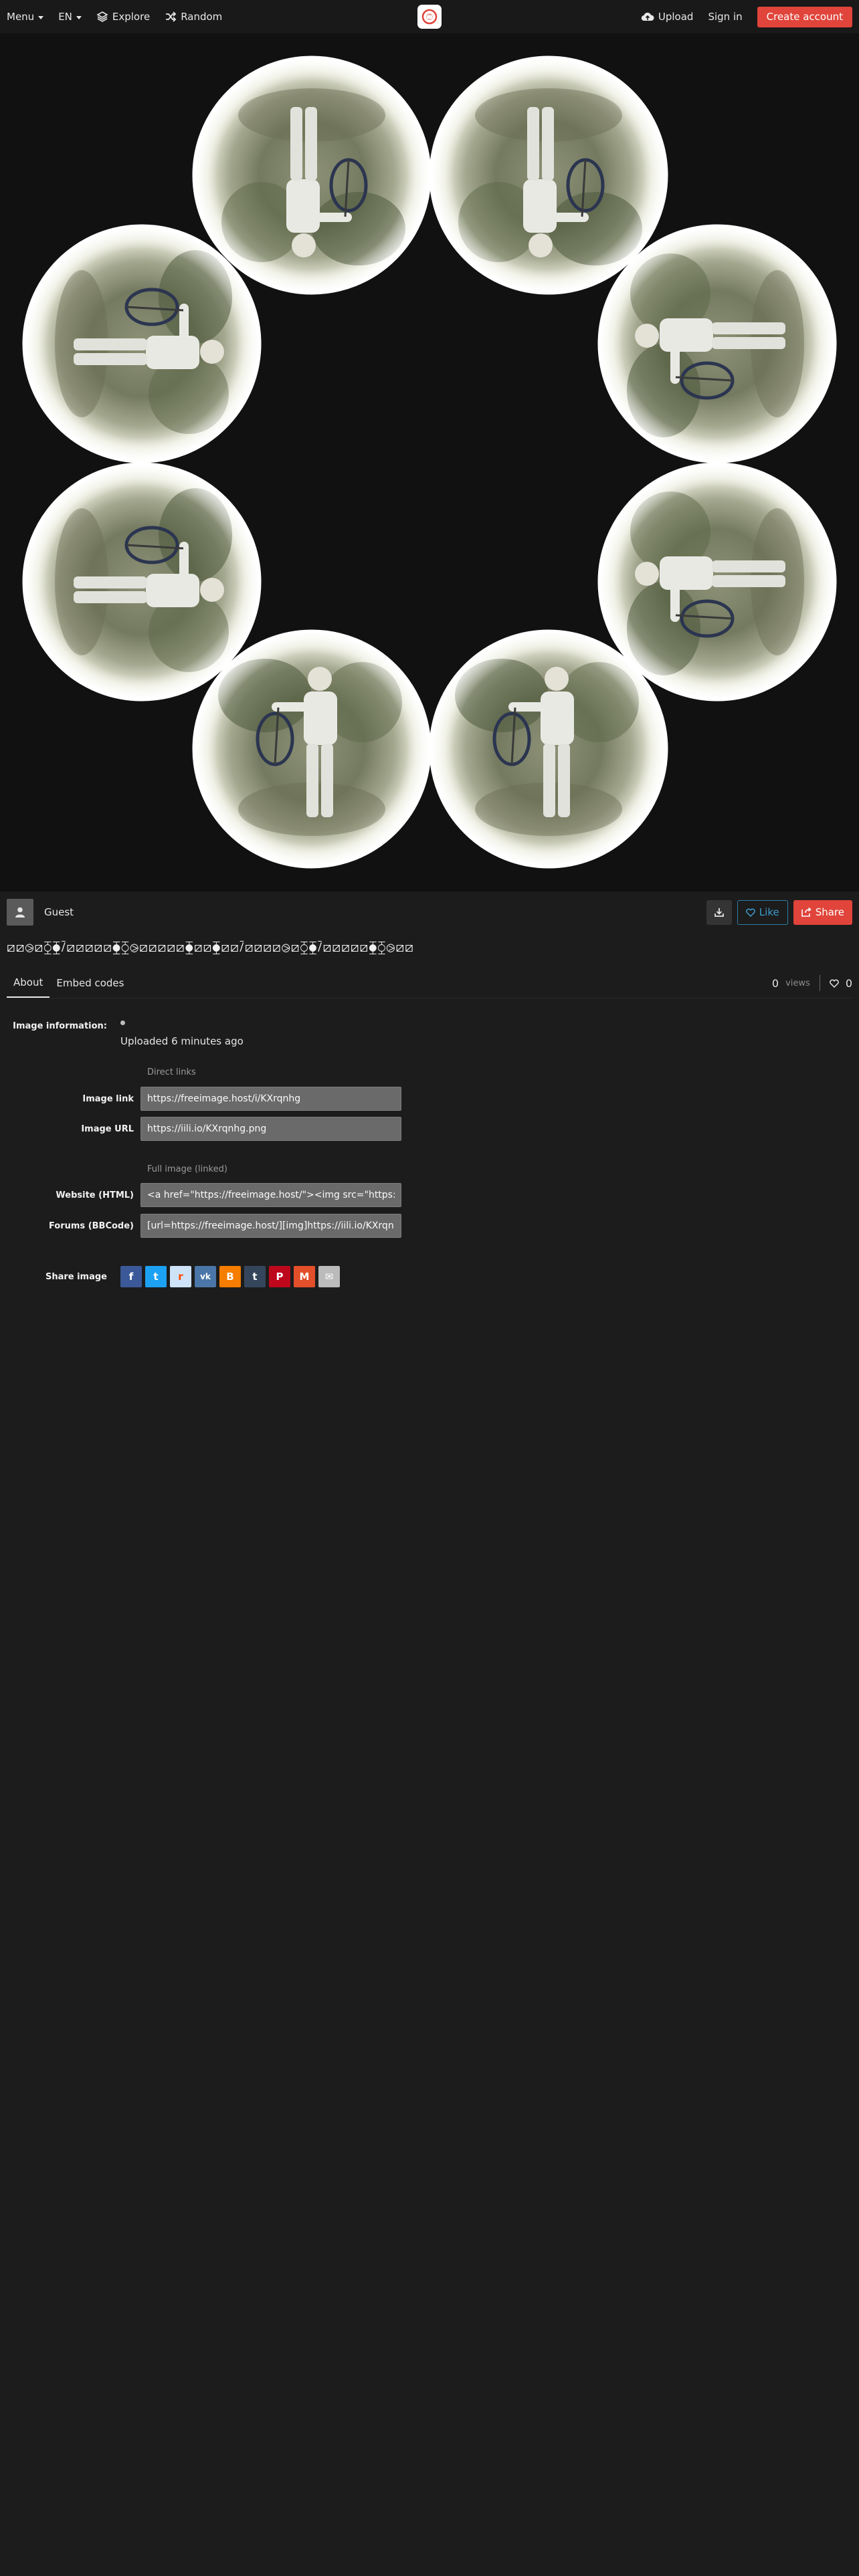 The image size is (859, 2576). I want to click on like-button: Like, so click(762, 912).